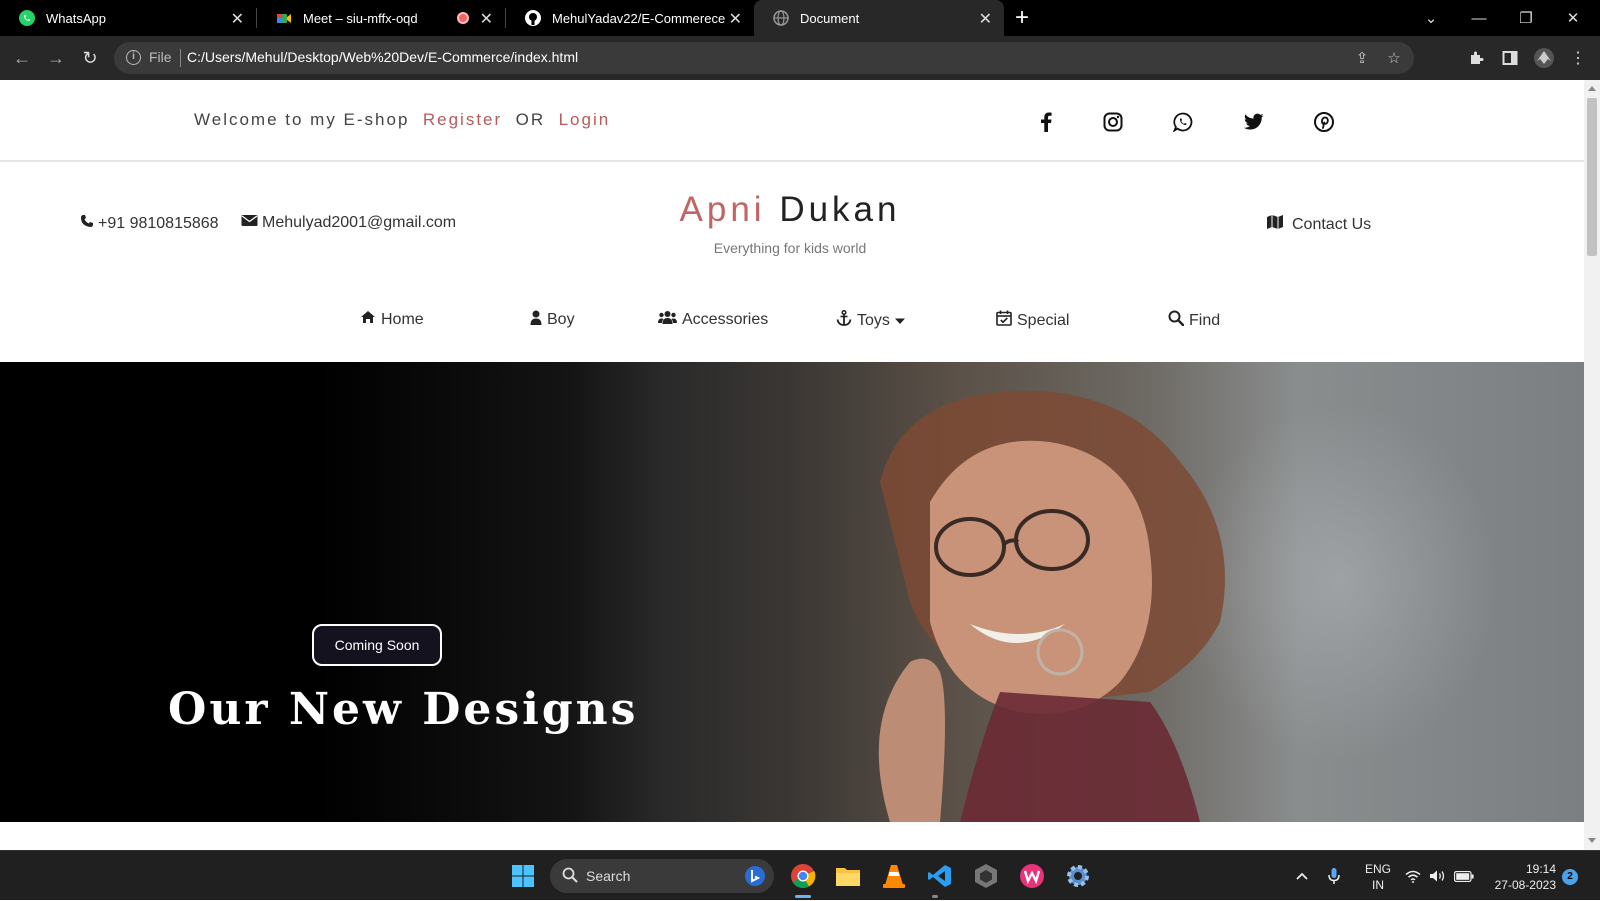 This screenshot has width=1600, height=901. I want to click on nav-toys: Toys, so click(870, 320).